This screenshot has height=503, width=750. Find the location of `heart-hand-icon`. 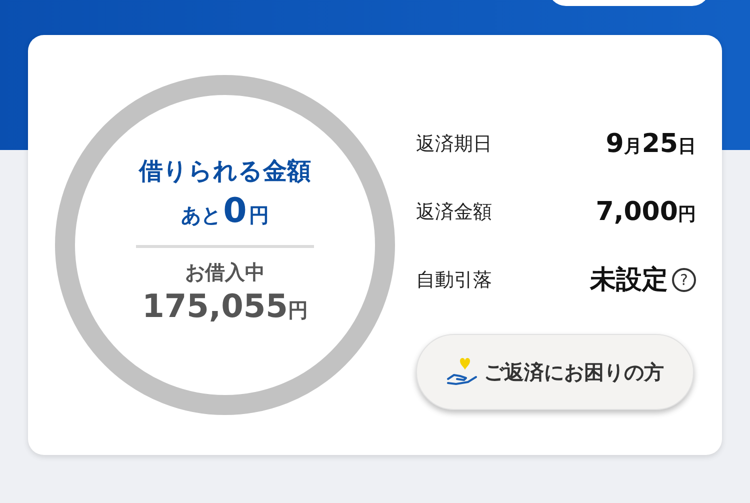

heart-hand-icon is located at coordinates (463, 372).